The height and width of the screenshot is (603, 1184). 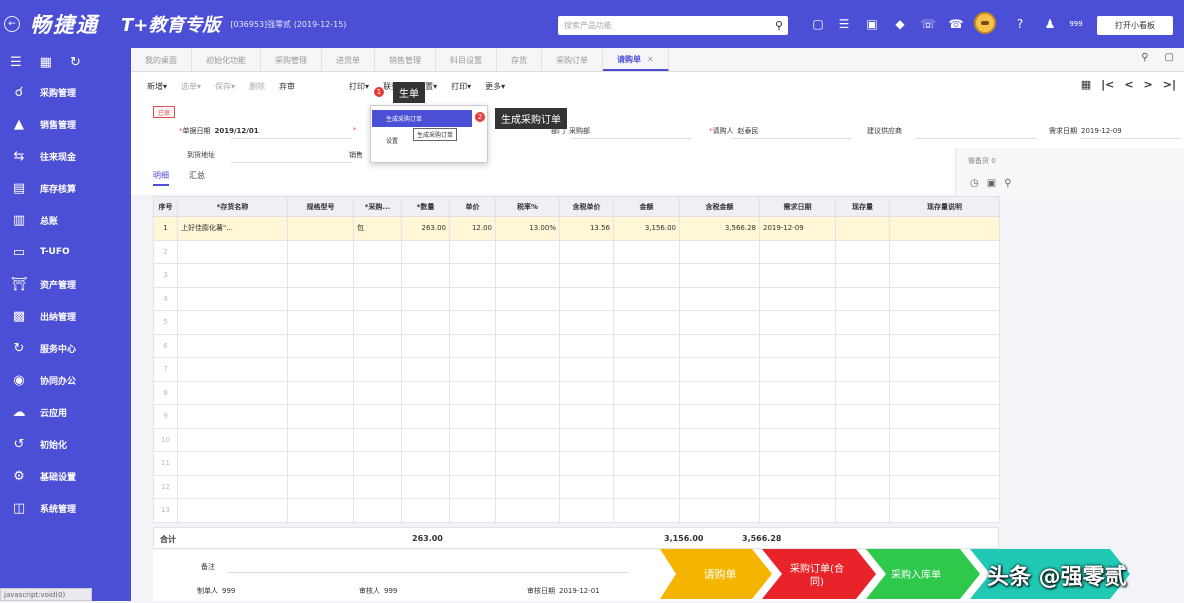 What do you see at coordinates (287, 86) in the screenshot?
I see `unaudit-button: 弃审` at bounding box center [287, 86].